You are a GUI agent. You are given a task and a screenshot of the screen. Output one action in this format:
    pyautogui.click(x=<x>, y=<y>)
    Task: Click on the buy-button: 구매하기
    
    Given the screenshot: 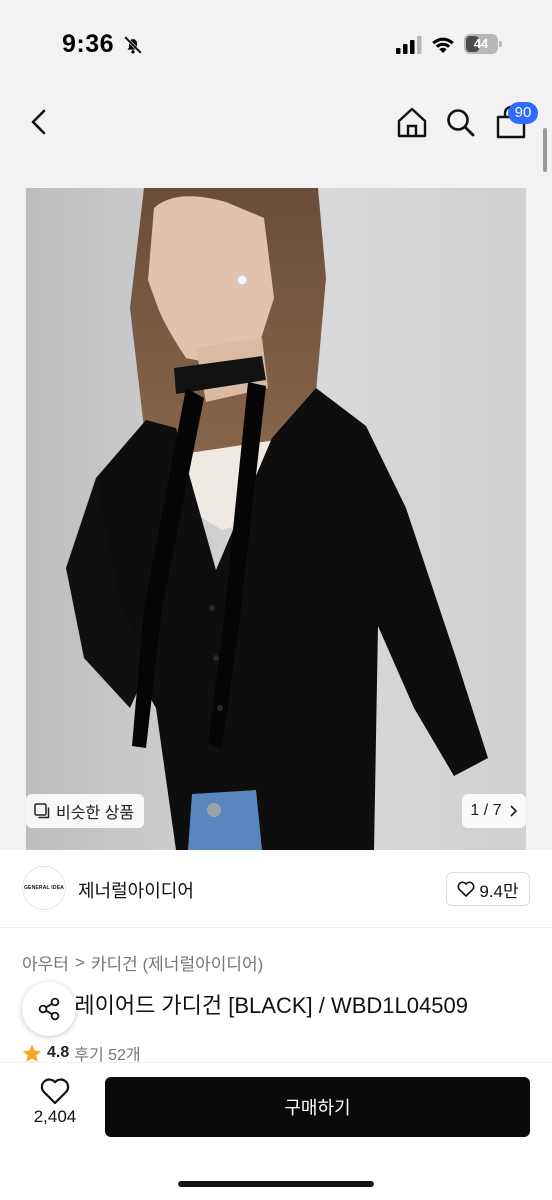 What is the action you would take?
    pyautogui.click(x=317, y=1107)
    